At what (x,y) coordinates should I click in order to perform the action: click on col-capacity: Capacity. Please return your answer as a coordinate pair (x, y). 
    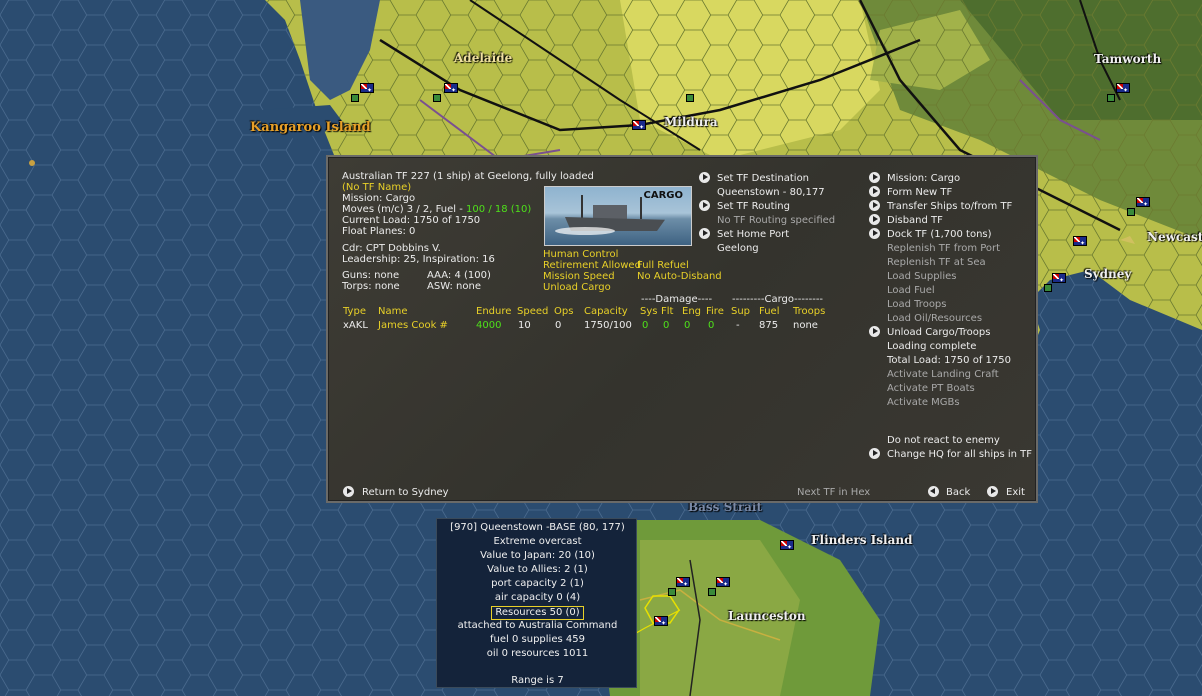
    Looking at the image, I should click on (606, 312).